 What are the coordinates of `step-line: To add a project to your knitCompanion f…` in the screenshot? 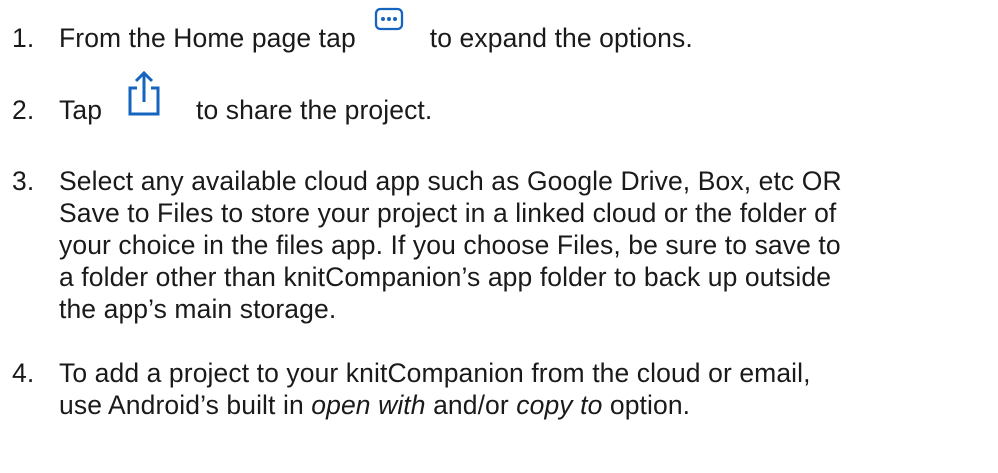 It's located at (435, 373).